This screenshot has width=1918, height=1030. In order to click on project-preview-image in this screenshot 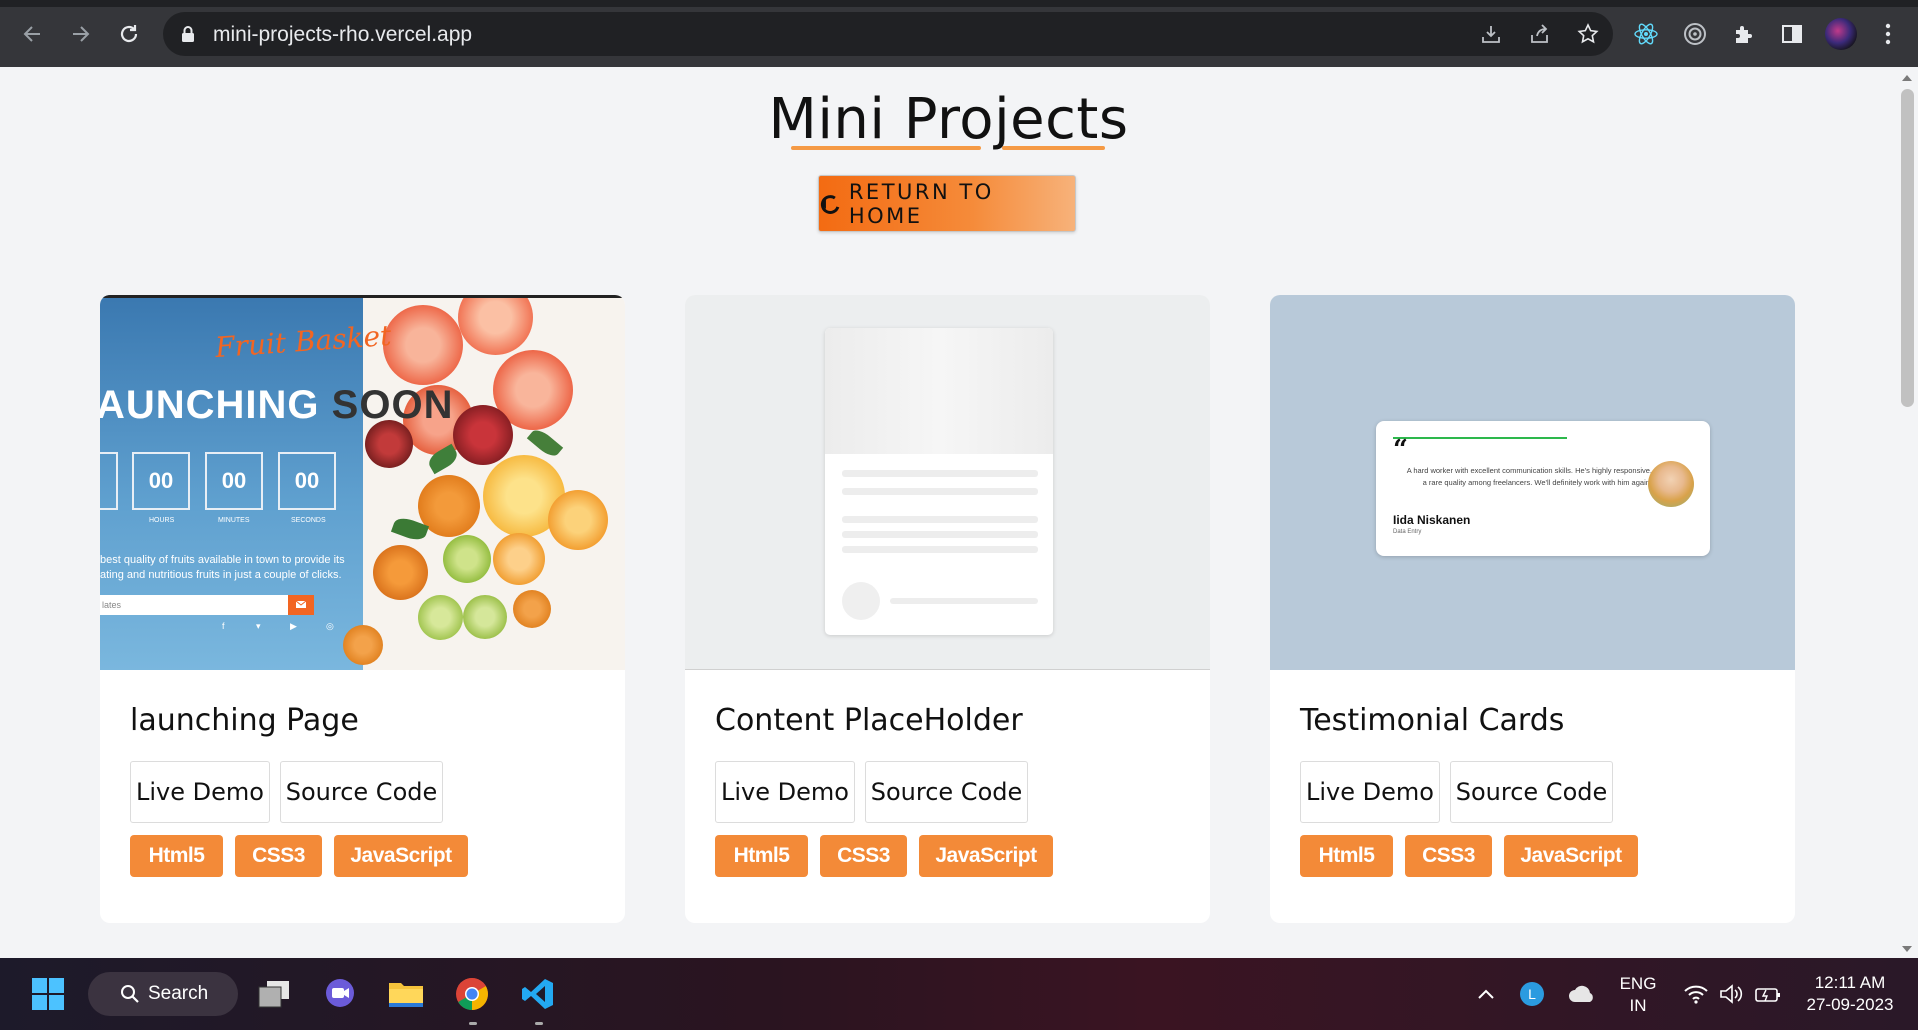, I will do `click(947, 482)`.